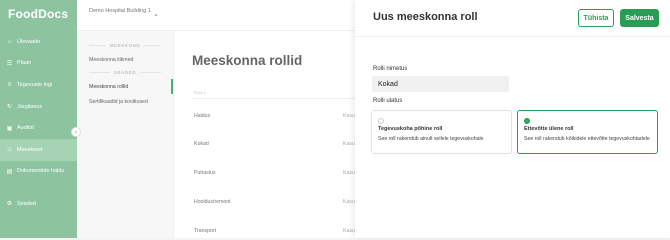  I want to click on option-title: Tegevuskoha põhine roll, so click(410, 129).